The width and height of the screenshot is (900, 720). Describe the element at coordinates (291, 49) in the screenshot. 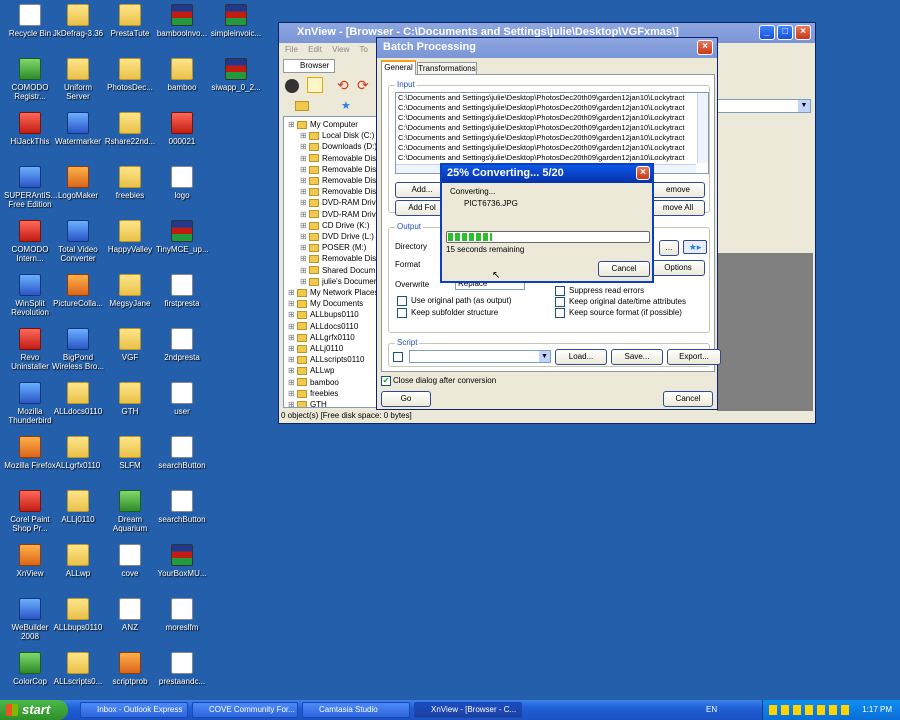

I see `menu-file: File` at that location.